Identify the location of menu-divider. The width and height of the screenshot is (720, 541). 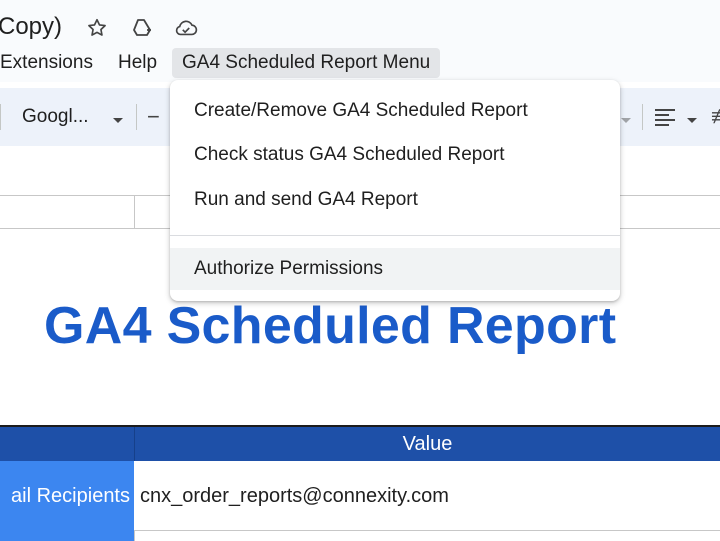
(395, 235).